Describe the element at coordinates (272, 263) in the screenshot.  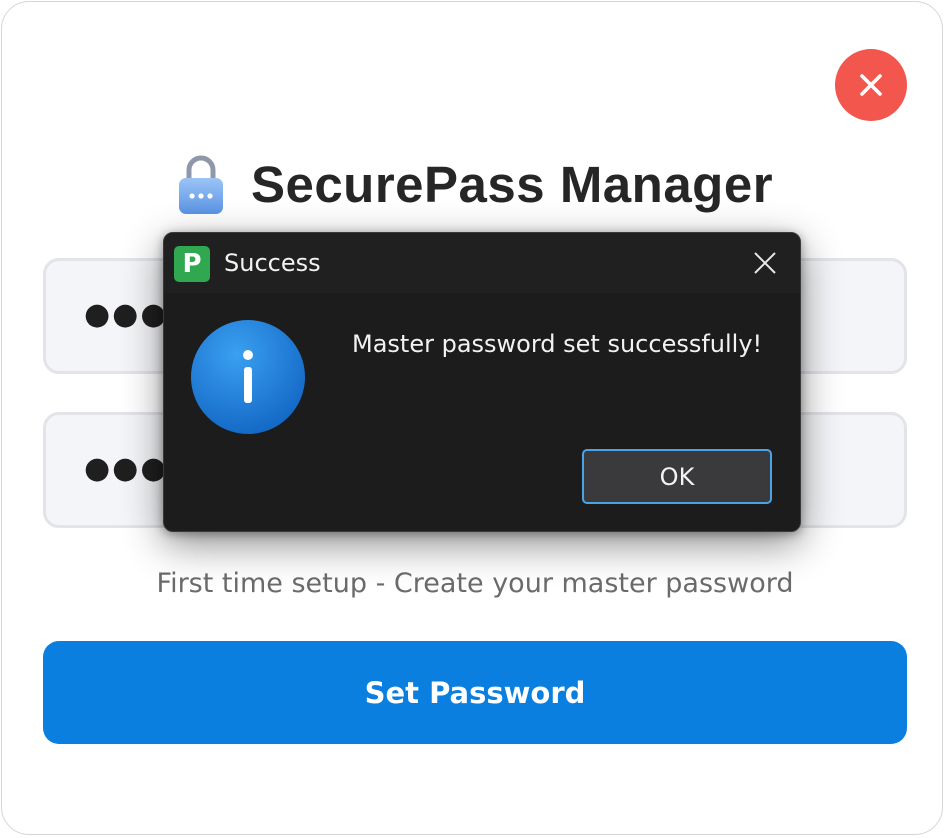
I see `dialog-title: Success` at that location.